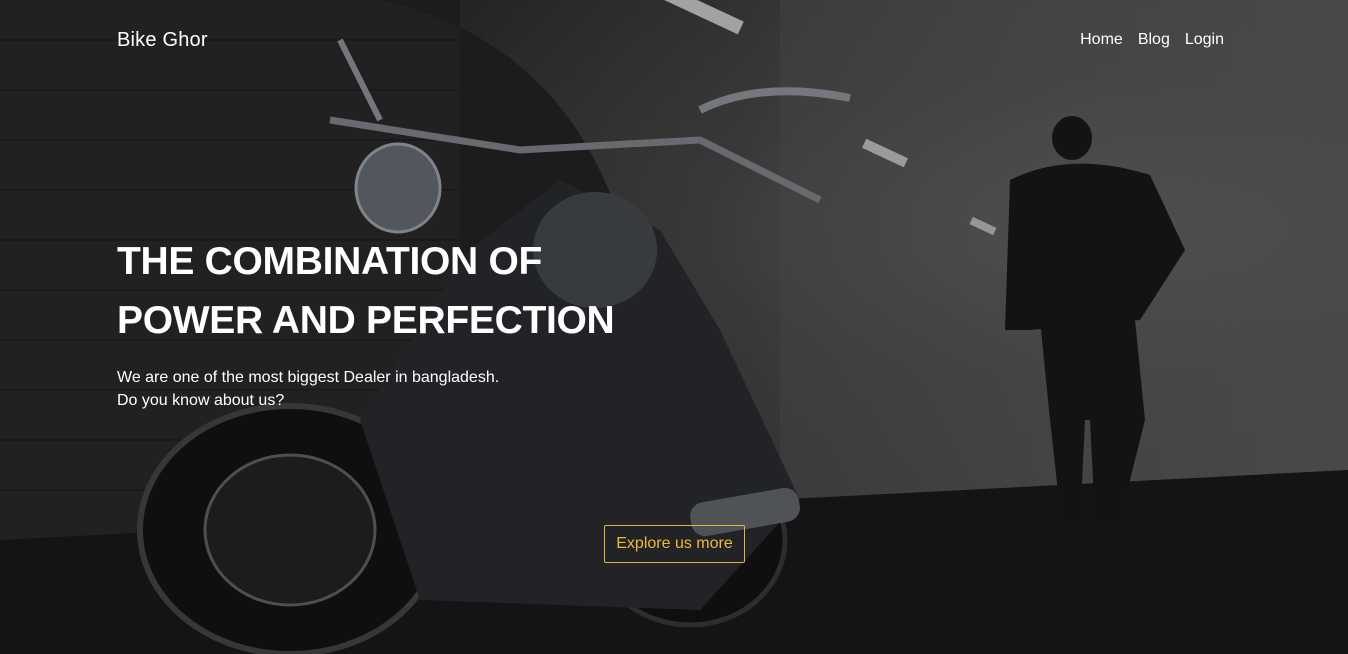 Image resolution: width=1348 pixels, height=654 pixels. What do you see at coordinates (162, 40) in the screenshot?
I see `brand-logo: Bike Ghor` at bounding box center [162, 40].